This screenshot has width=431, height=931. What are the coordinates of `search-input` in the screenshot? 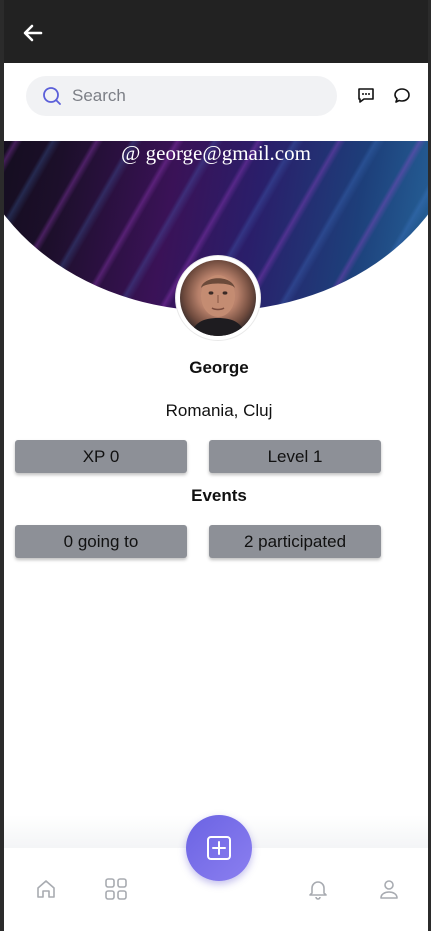 It's located at (192, 96).